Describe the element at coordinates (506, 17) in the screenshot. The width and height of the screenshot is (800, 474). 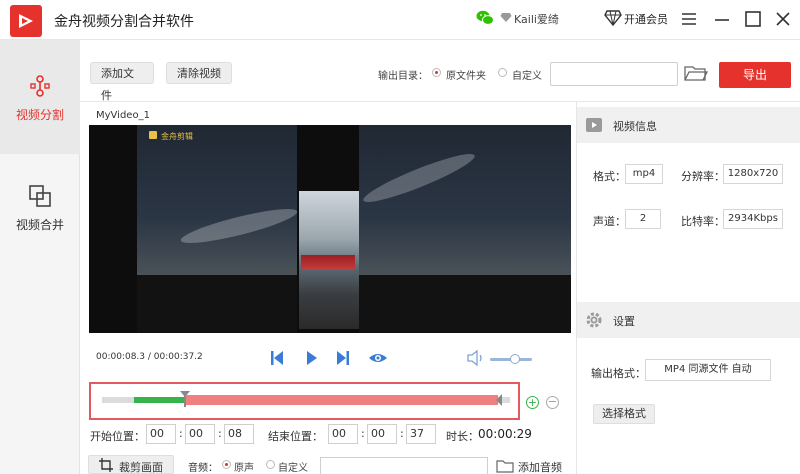
I see `vip-diamond-icon` at that location.